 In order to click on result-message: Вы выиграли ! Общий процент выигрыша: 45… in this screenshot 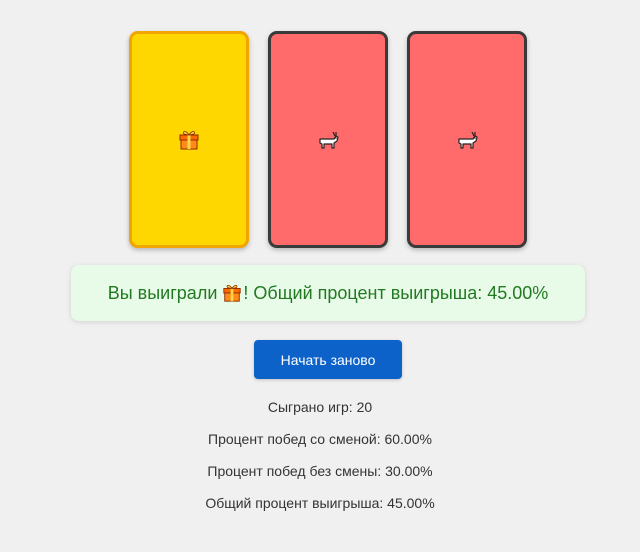, I will do `click(328, 293)`.